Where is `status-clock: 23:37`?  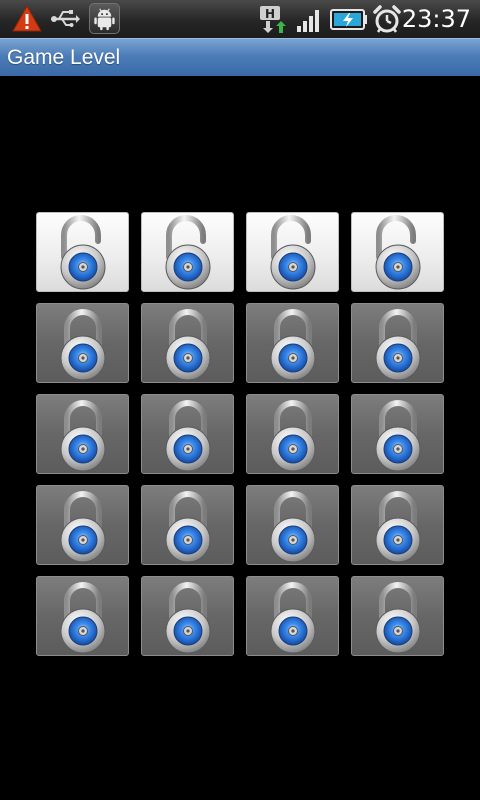 status-clock: 23:37 is located at coordinates (436, 19).